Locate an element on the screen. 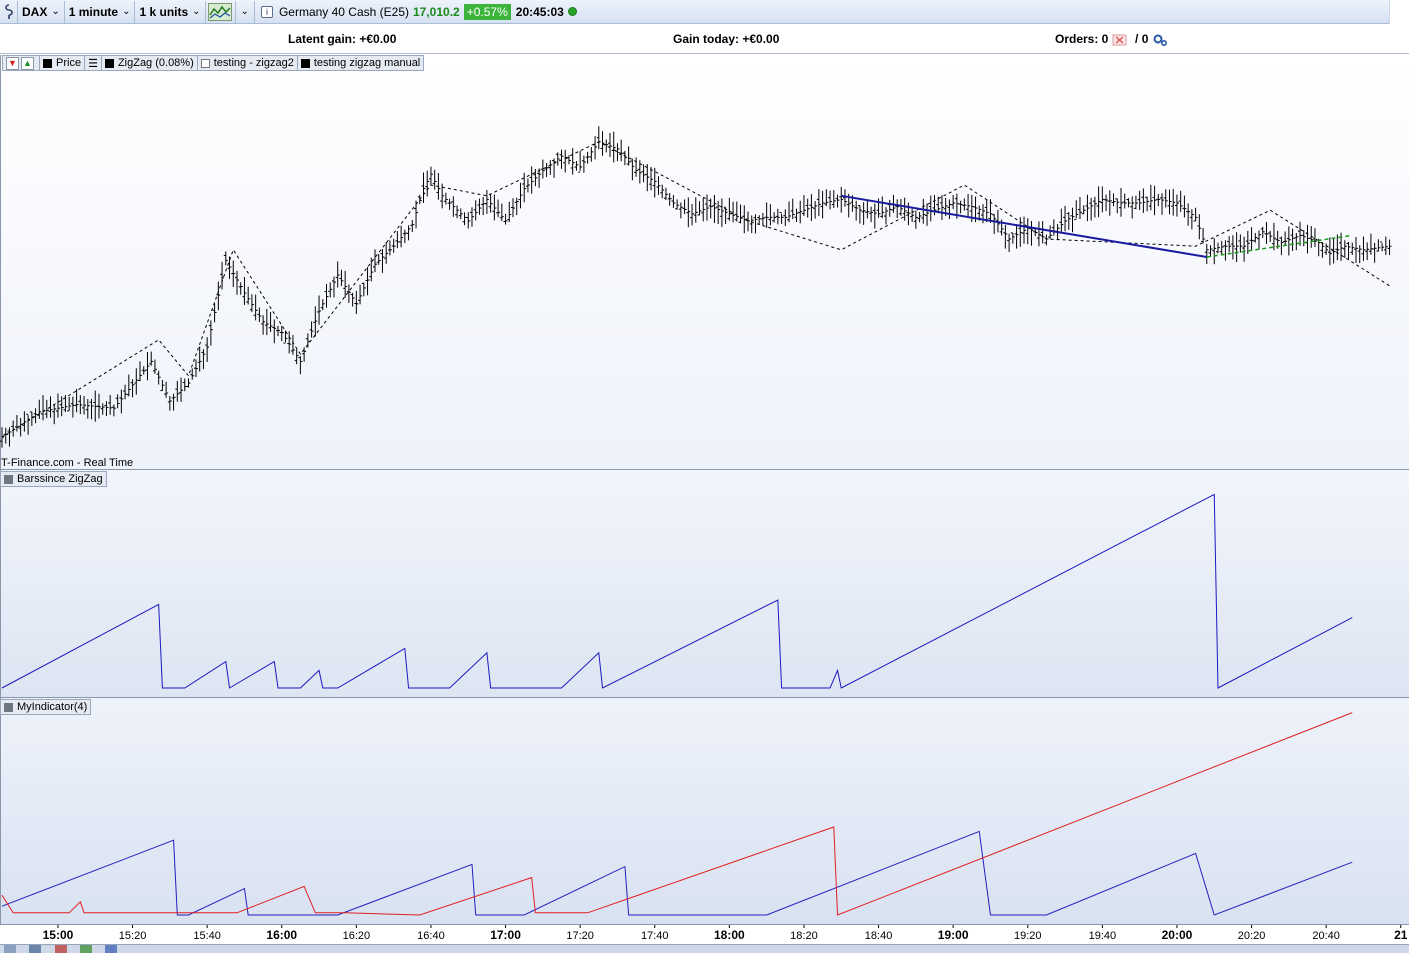 The height and width of the screenshot is (953, 1409). legend-testing-zigzag2-label: testing - zigzag2 is located at coordinates (253, 63).